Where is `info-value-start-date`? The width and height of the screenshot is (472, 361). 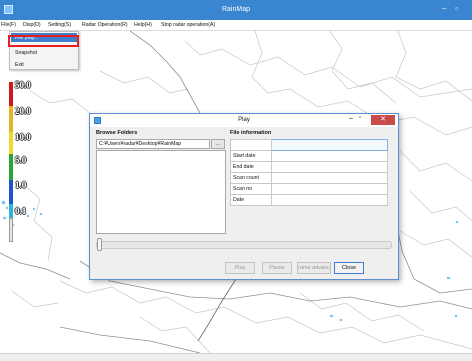
info-value-start-date is located at coordinates (329, 156).